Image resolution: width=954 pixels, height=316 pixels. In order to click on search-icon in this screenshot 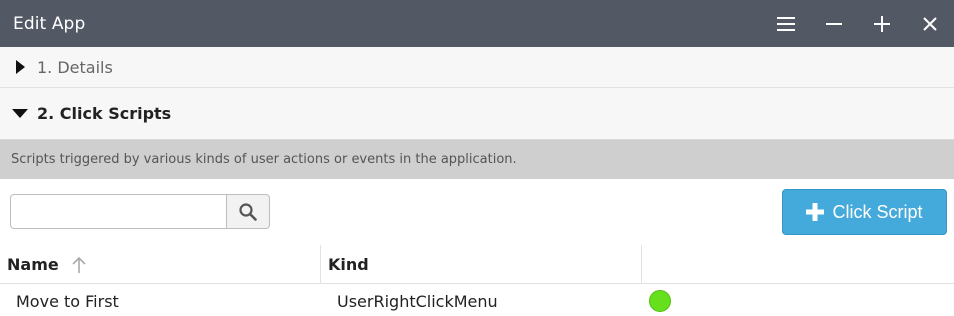, I will do `click(248, 211)`.